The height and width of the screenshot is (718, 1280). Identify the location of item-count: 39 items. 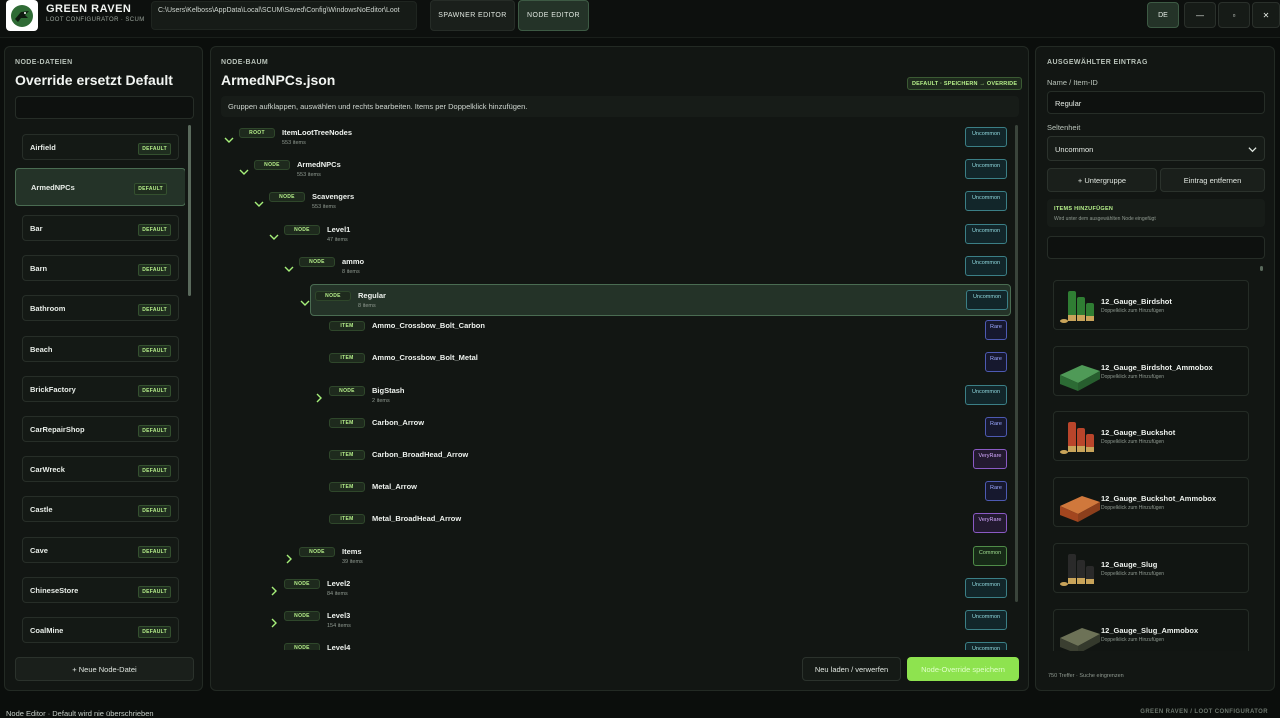
(352, 561).